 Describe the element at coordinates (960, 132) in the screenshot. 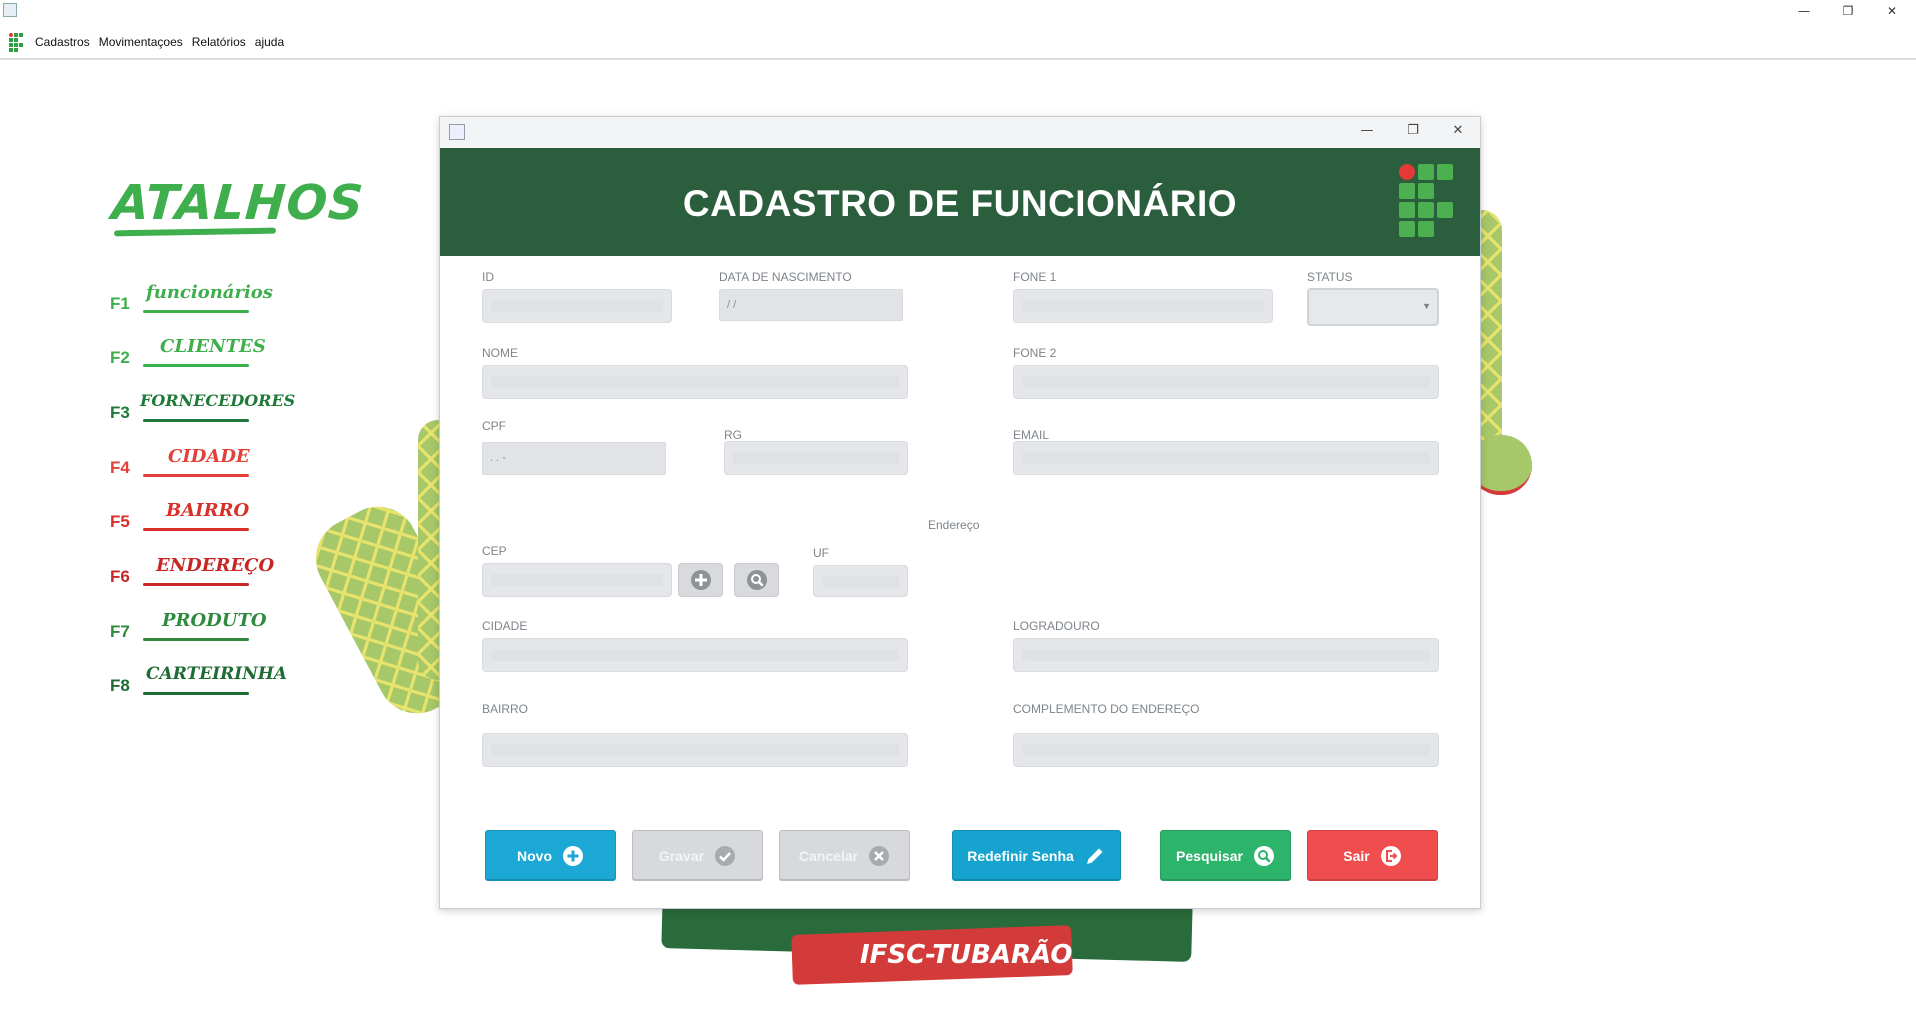

I see `dialog-titlebar: — ❐ ✕` at that location.